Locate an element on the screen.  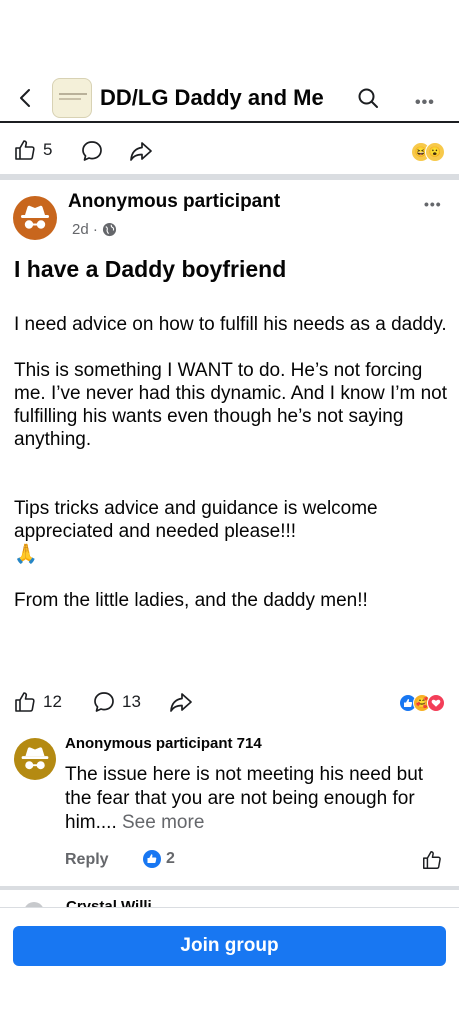
reaction-summary: 😆 😮 is located at coordinates (428, 152).